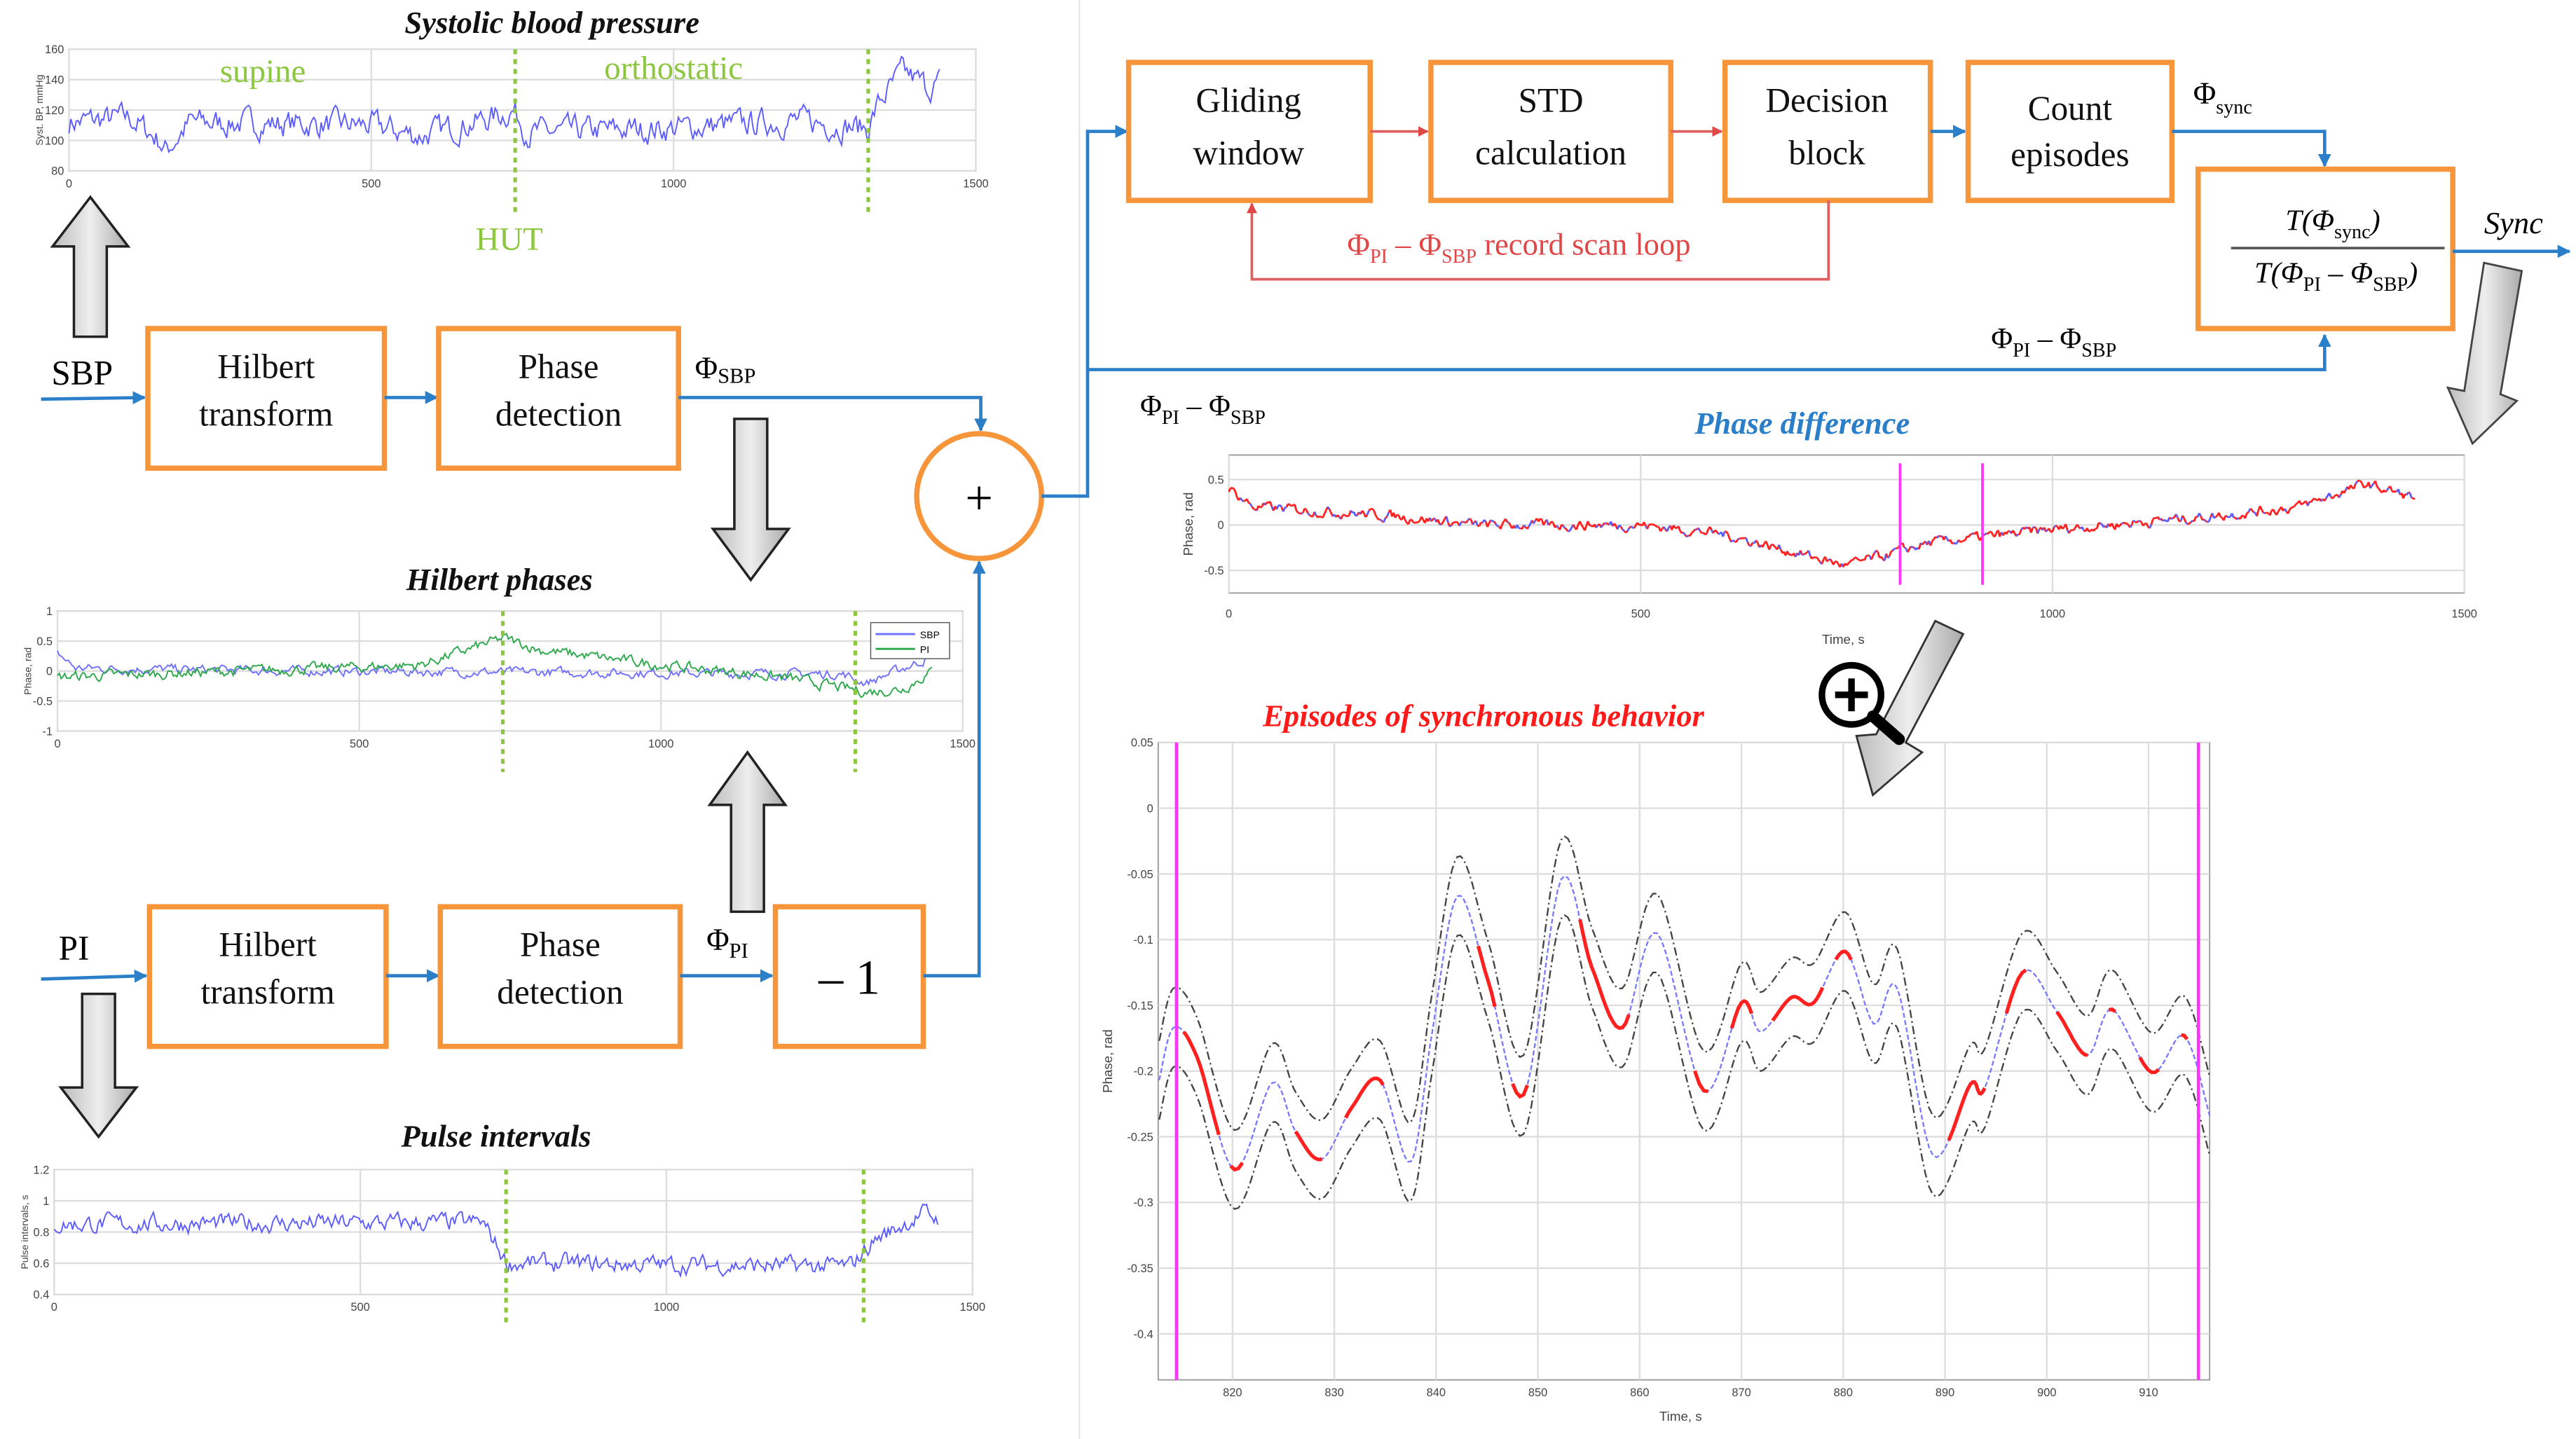 The width and height of the screenshot is (2576, 1439). I want to click on x-tick-label: 1500, so click(972, 1307).